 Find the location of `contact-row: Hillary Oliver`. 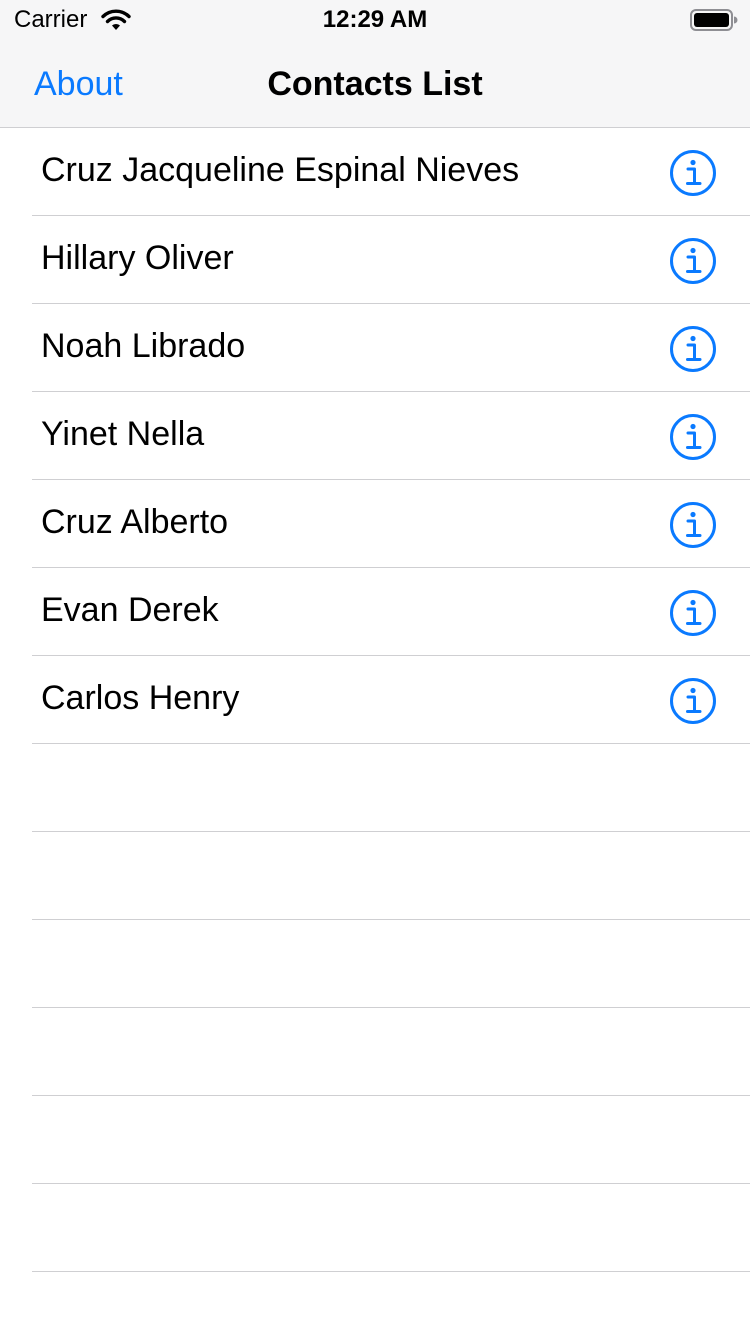

contact-row: Hillary Oliver is located at coordinates (375, 260).